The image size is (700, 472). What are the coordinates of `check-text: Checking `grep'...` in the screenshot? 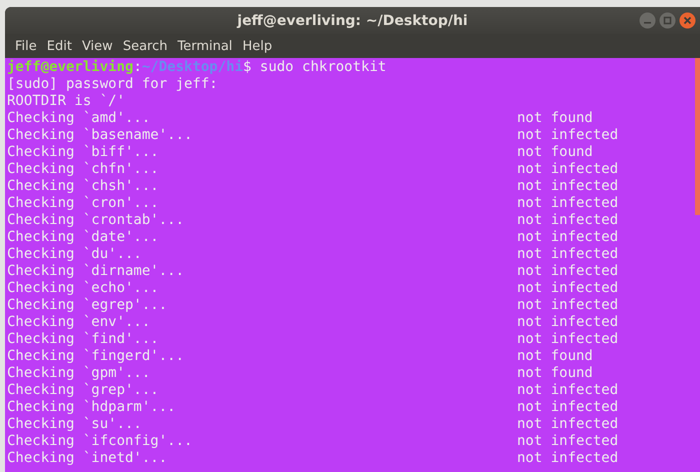 It's located at (83, 390).